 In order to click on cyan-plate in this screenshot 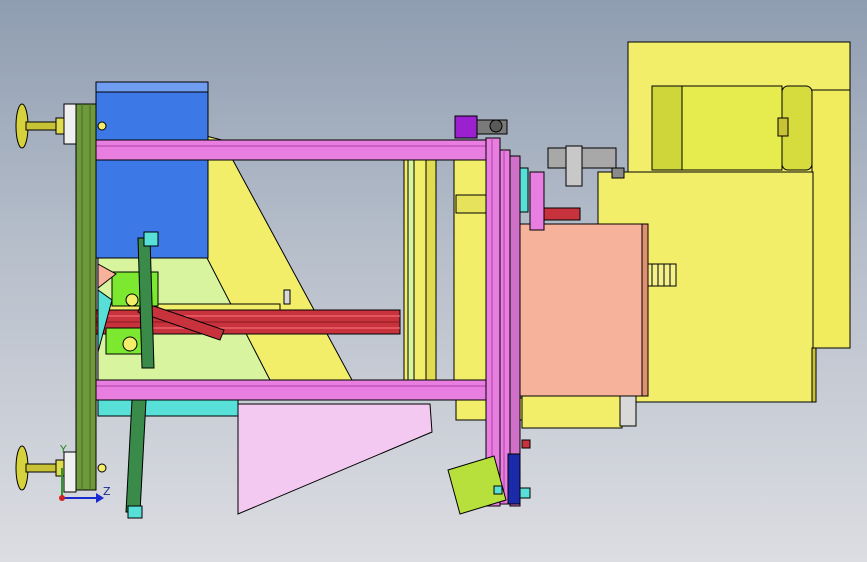, I will do `click(168, 408)`.